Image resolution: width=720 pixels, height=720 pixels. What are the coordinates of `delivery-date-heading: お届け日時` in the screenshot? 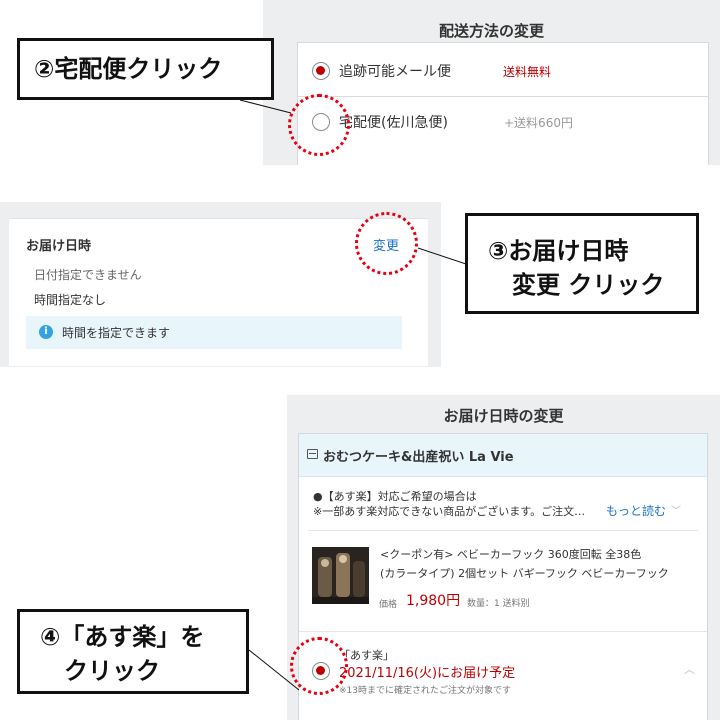 It's located at (59, 246).